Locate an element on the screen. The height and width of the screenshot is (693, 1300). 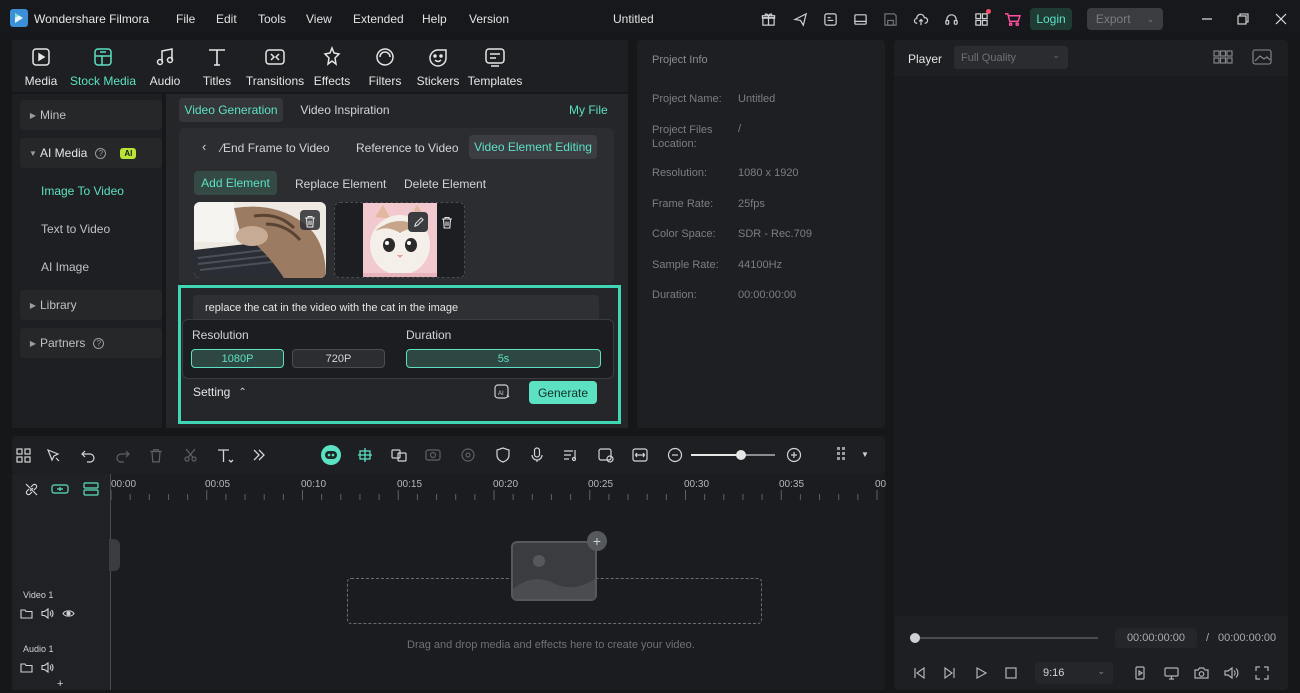
aspect-ratio-select: 9:16 ⌄ is located at coordinates (1074, 673).